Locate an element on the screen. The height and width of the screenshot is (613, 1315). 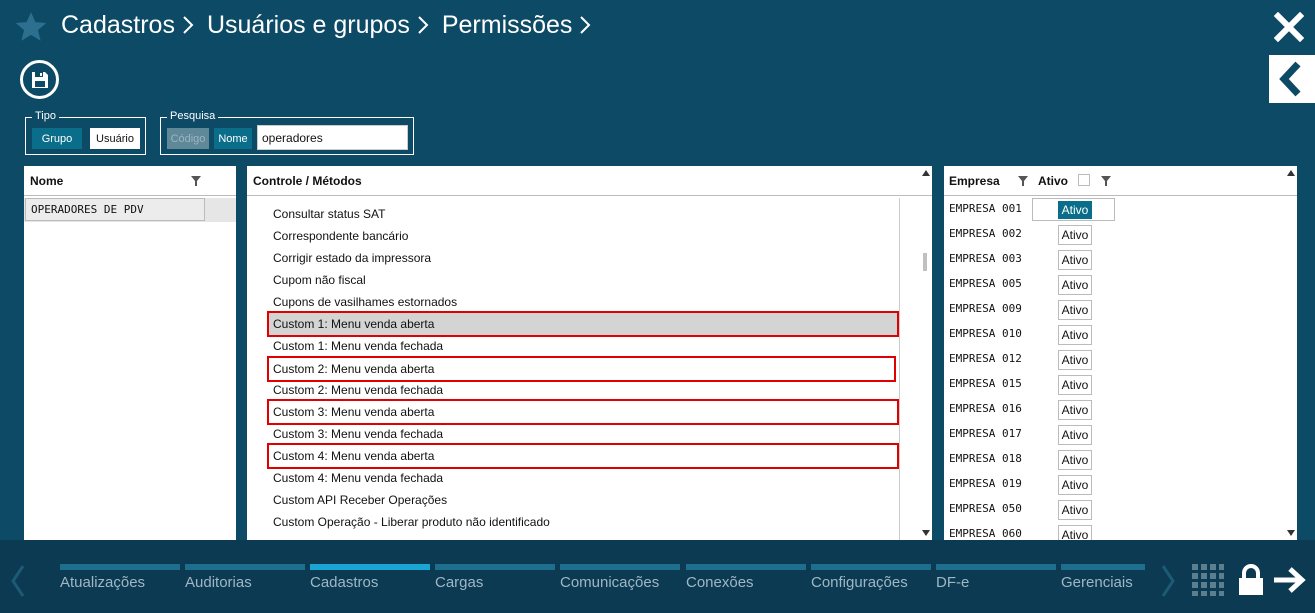
nav-label: Atualizações is located at coordinates (103, 582).